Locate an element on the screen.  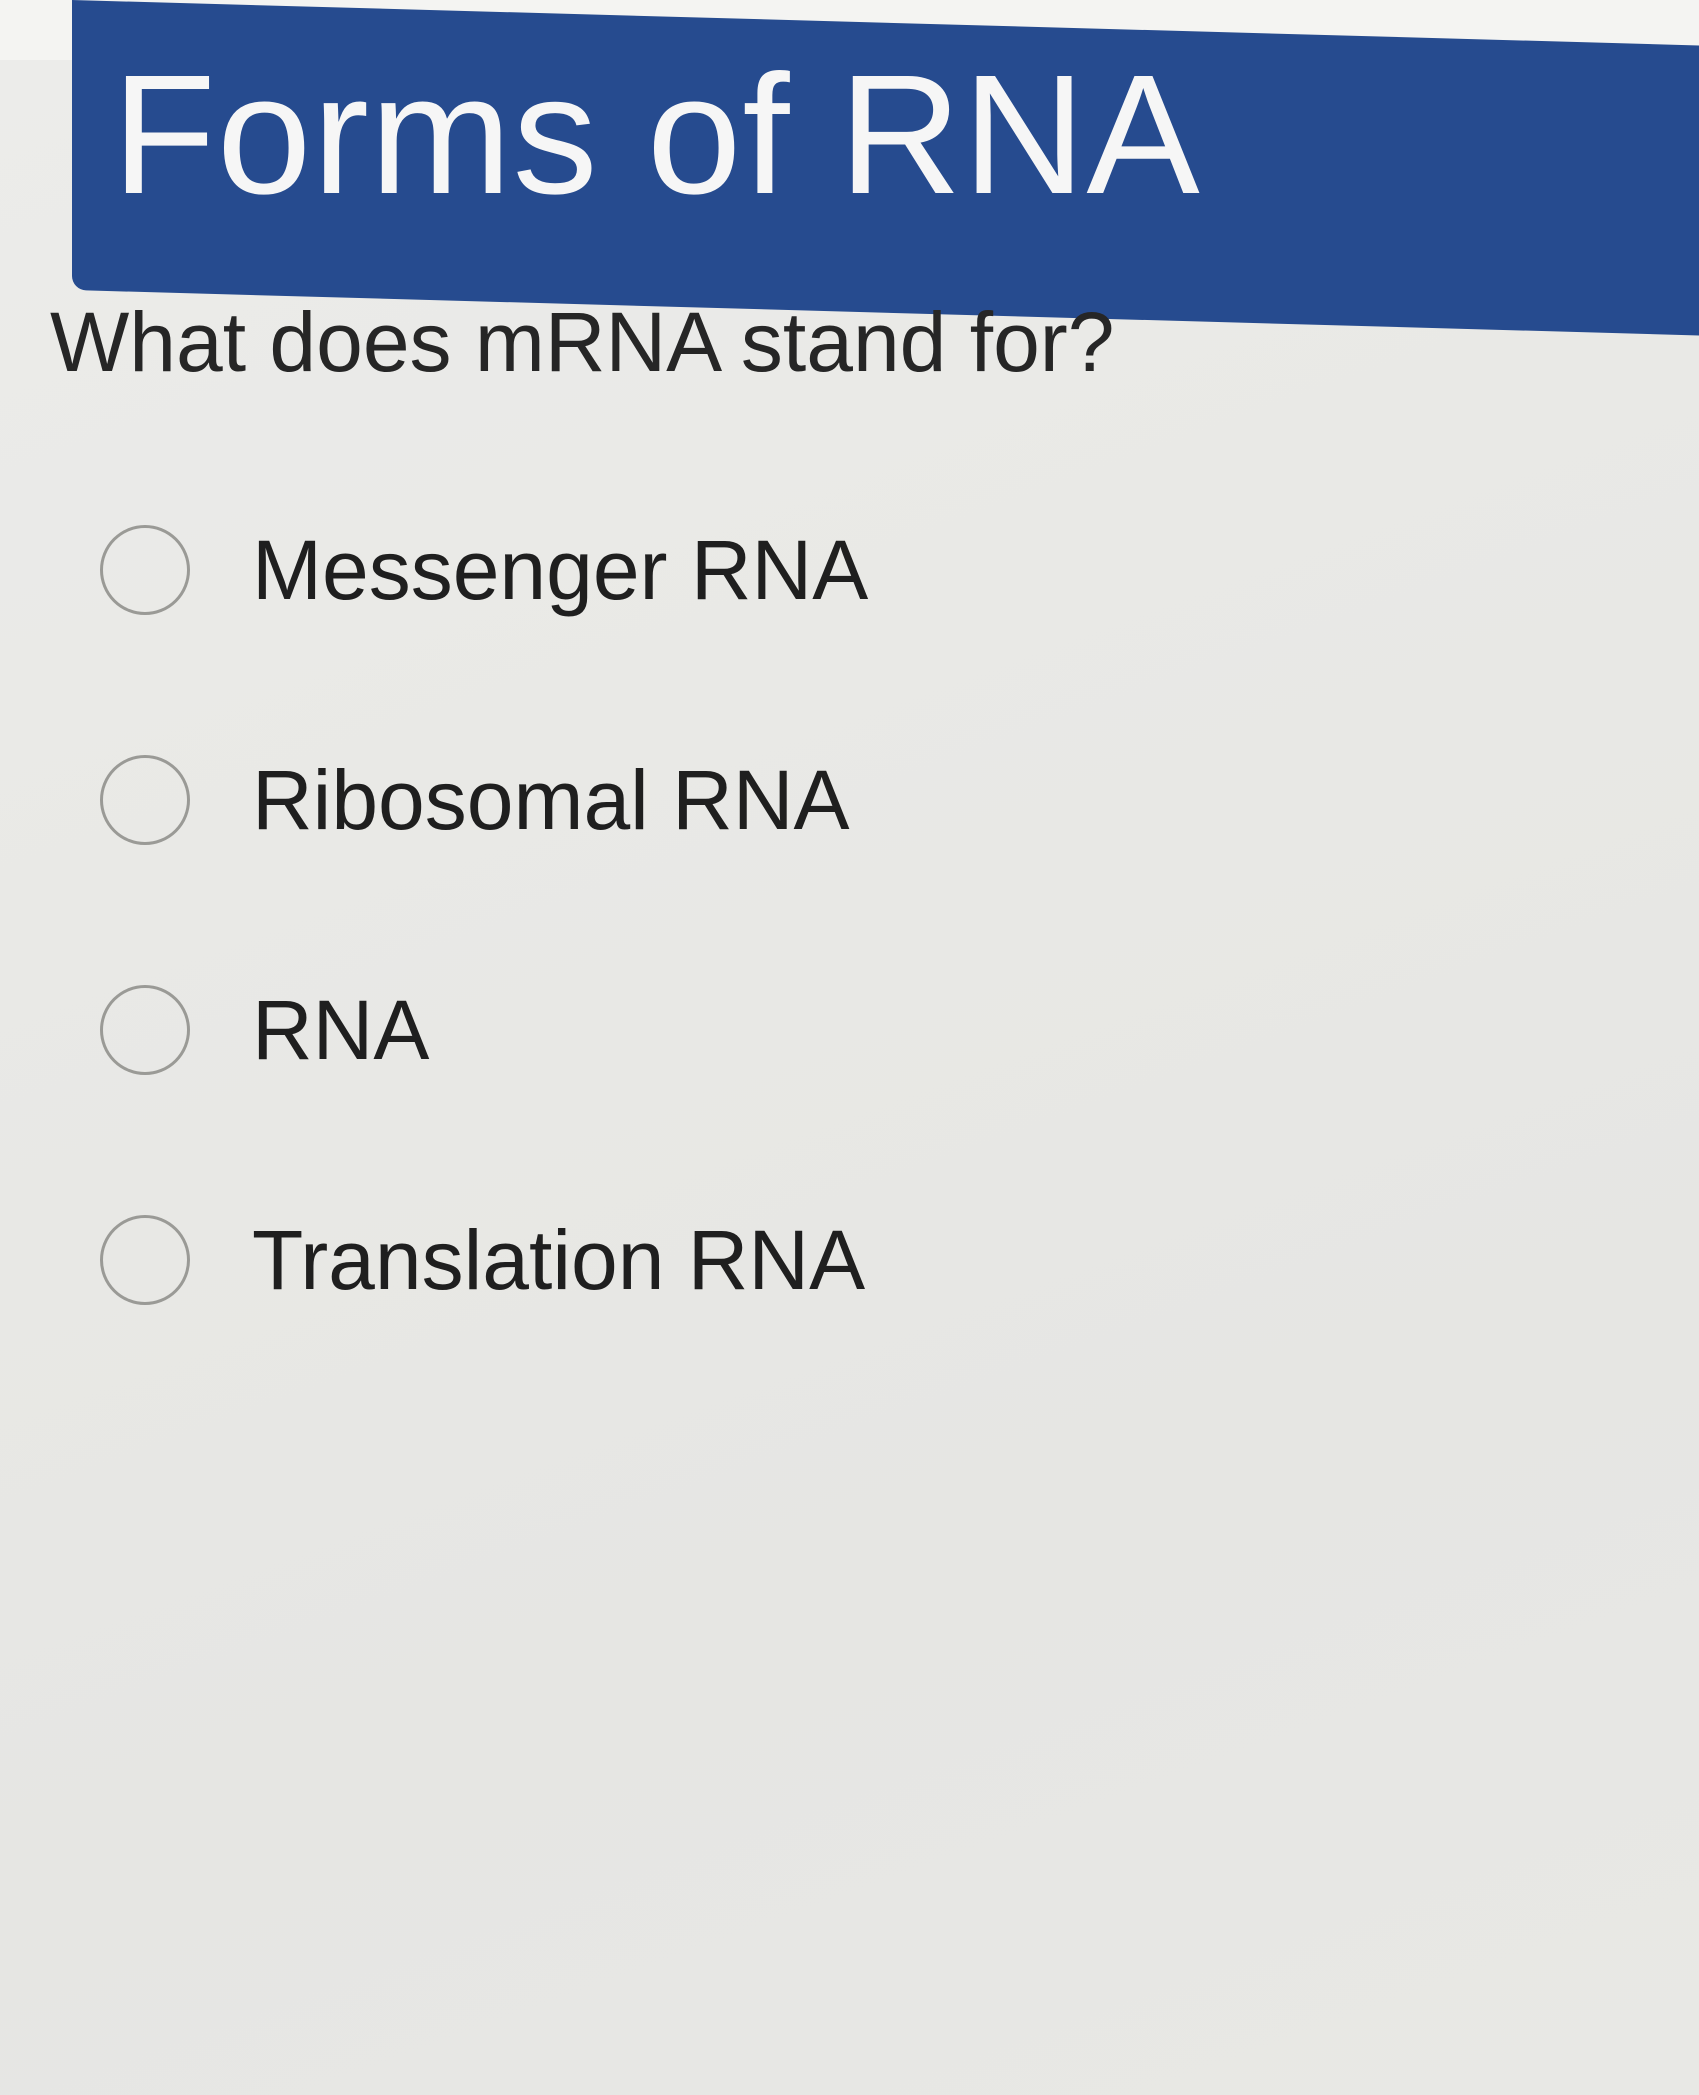
option-rna: RNA is located at coordinates (800, 1030).